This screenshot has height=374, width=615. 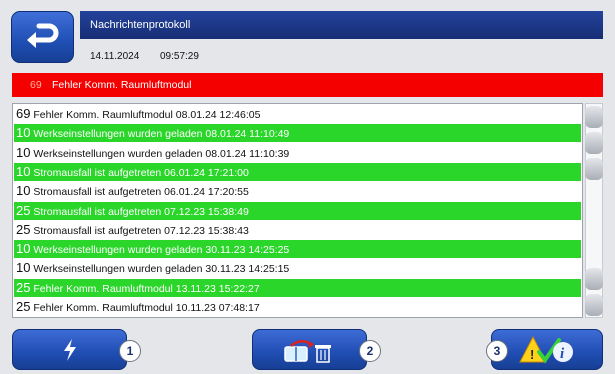 What do you see at coordinates (179, 56) in the screenshot?
I see `time-display: 09:57:29` at bounding box center [179, 56].